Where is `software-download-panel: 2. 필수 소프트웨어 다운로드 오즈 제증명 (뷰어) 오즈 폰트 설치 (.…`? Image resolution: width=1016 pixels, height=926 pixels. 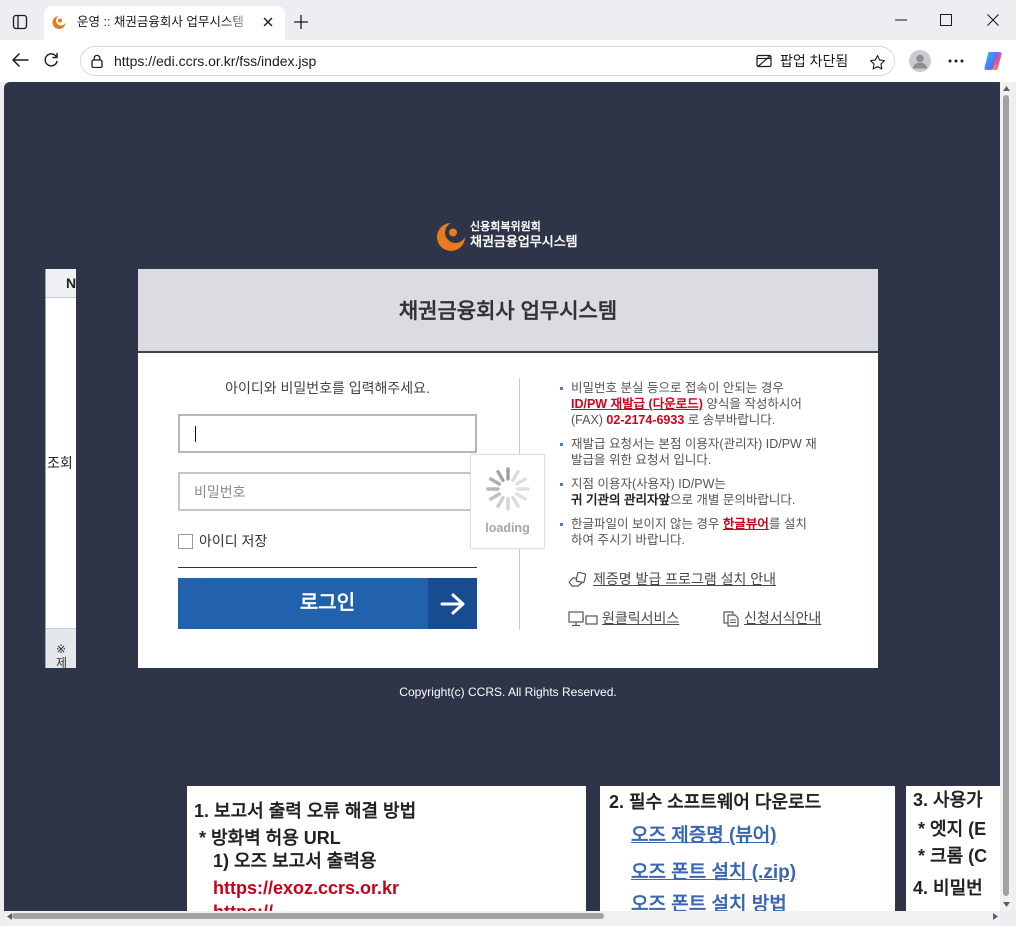 software-download-panel: 2. 필수 소프트웨어 다운로드 오즈 제증명 (뷰어) 오즈 폰트 설치 (.… is located at coordinates (747, 848).